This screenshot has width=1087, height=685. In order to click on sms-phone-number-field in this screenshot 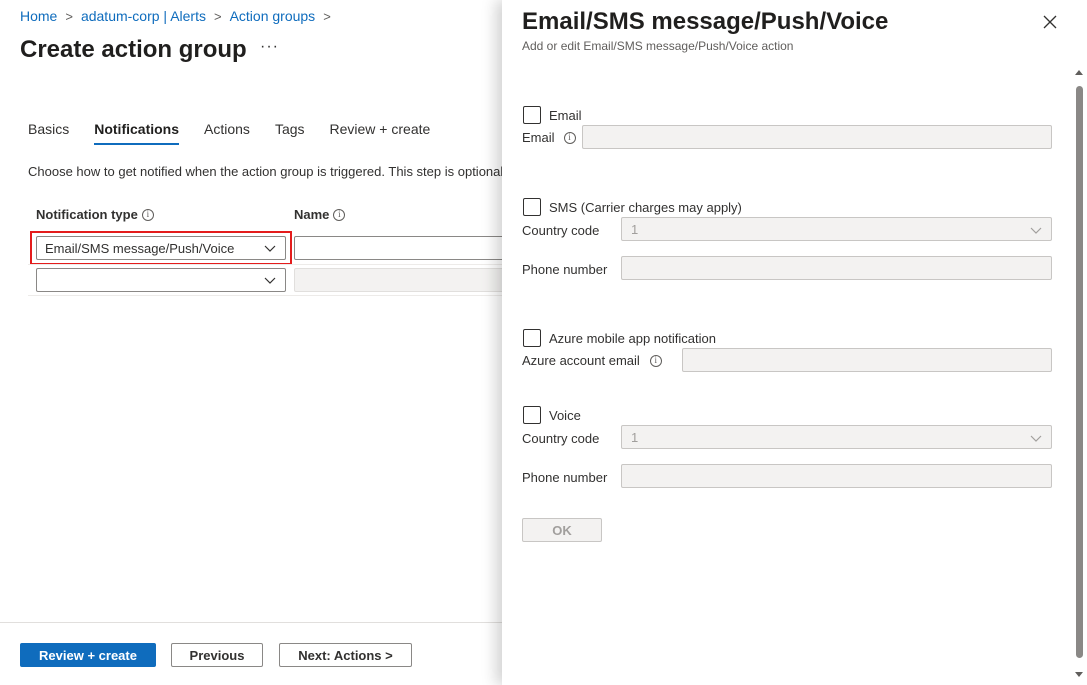, I will do `click(836, 268)`.